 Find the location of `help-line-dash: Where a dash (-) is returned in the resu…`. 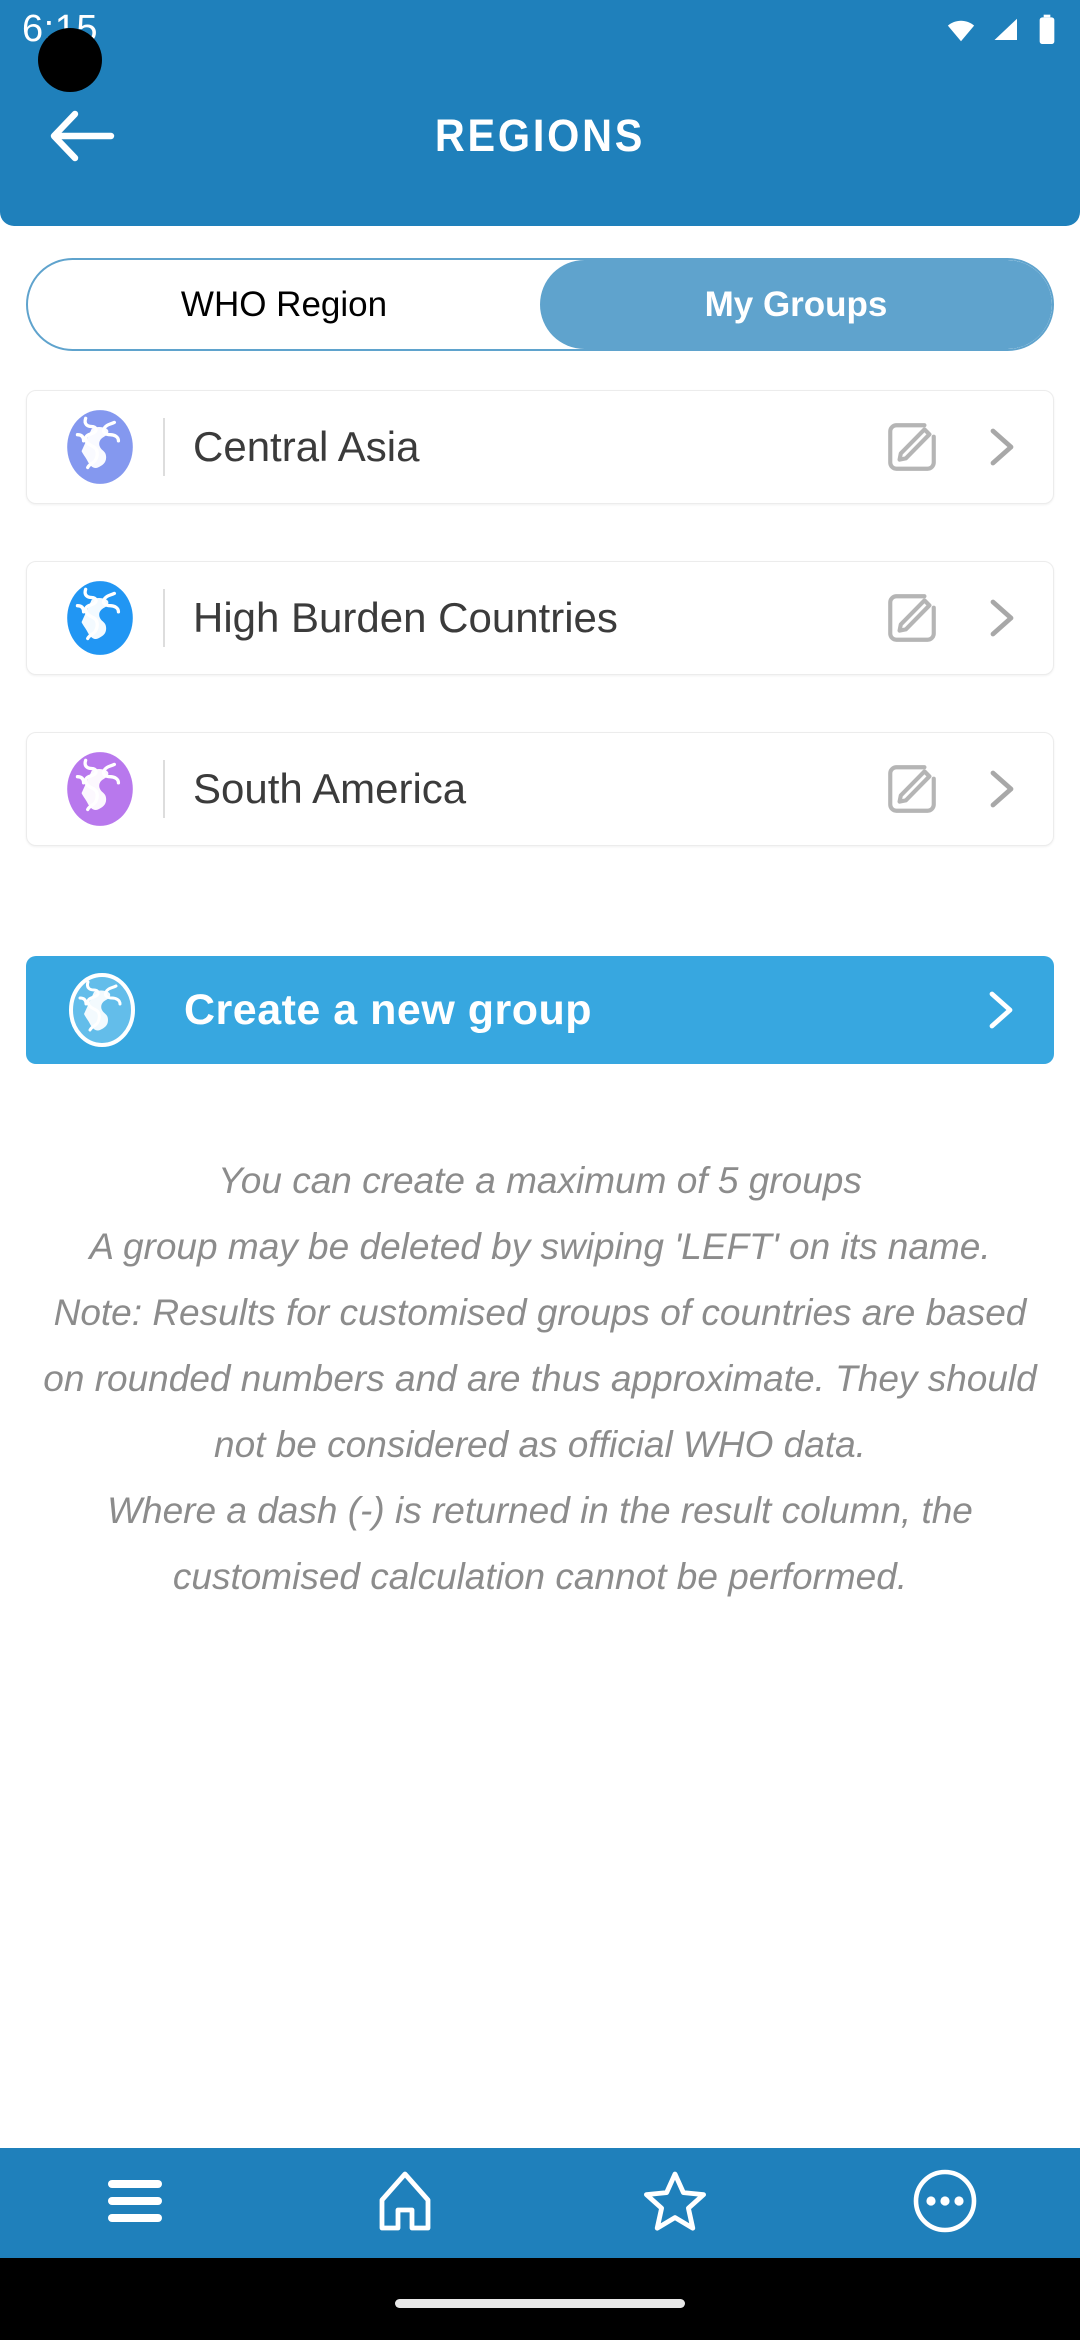

help-line-dash: Where a dash (-) is returned in the resu… is located at coordinates (540, 1543).